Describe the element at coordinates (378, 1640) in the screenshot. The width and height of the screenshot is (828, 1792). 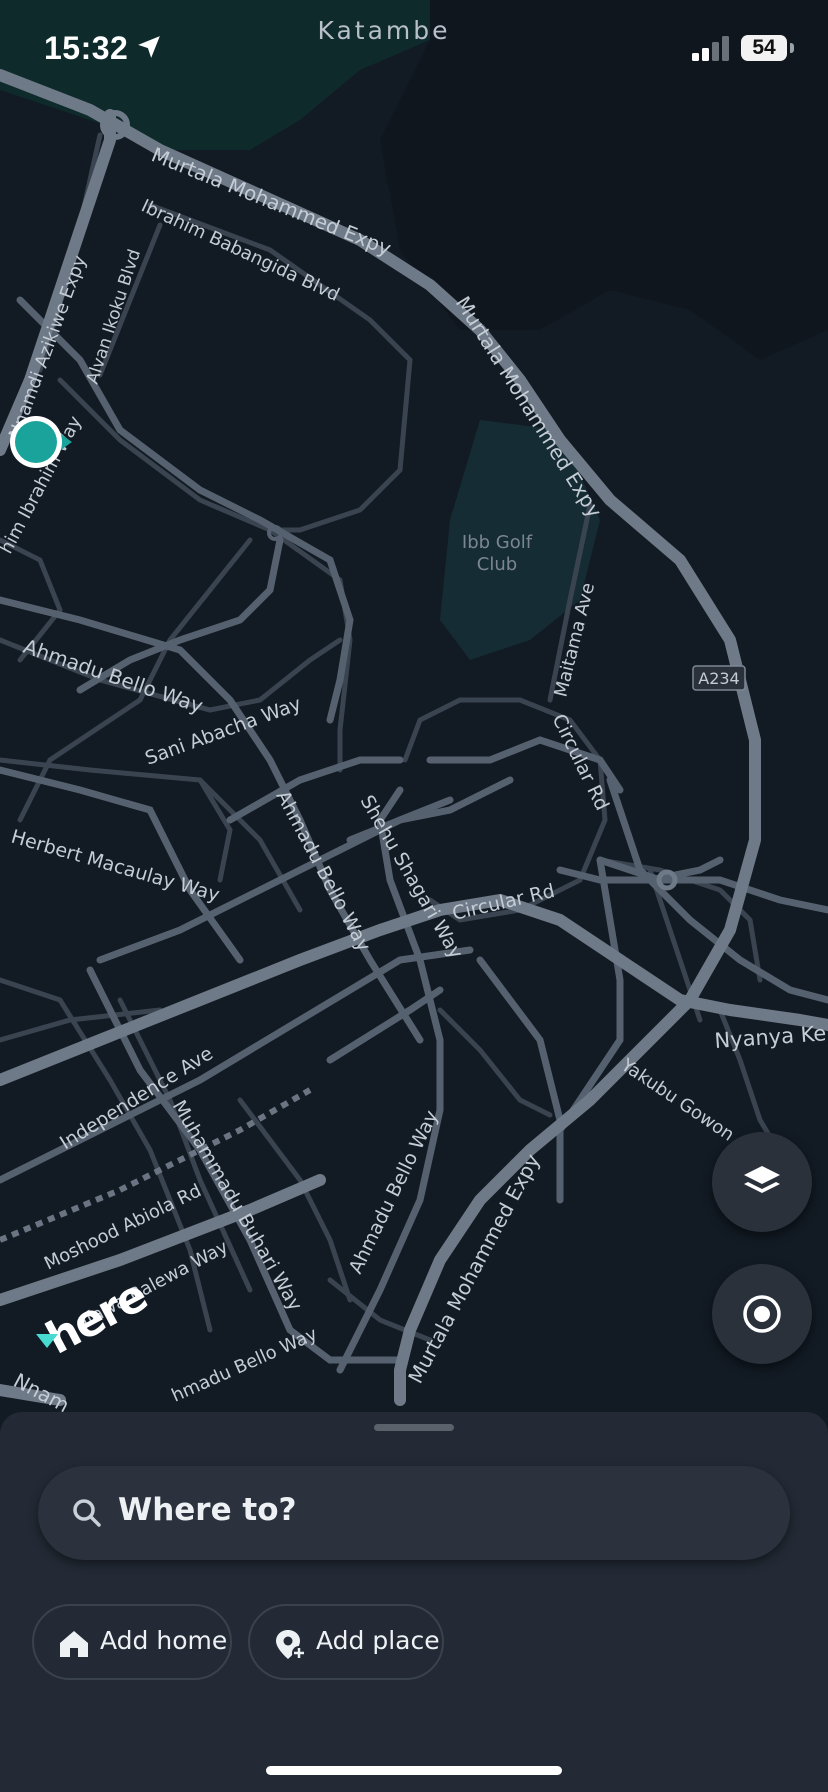
I see `add-place-label: Add place` at that location.